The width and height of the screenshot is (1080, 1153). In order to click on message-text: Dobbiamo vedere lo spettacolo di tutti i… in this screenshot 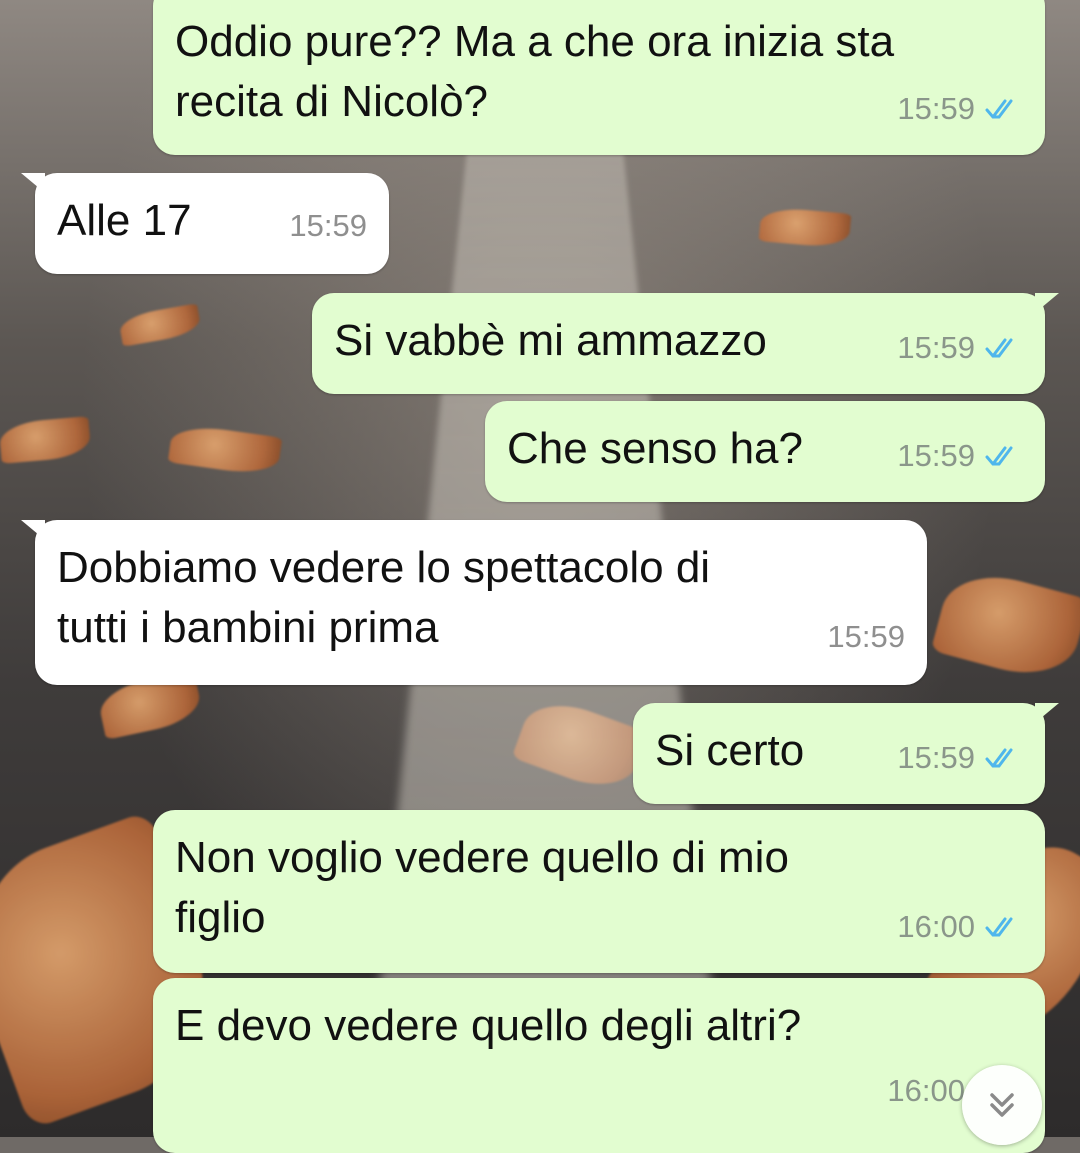, I will do `click(384, 597)`.